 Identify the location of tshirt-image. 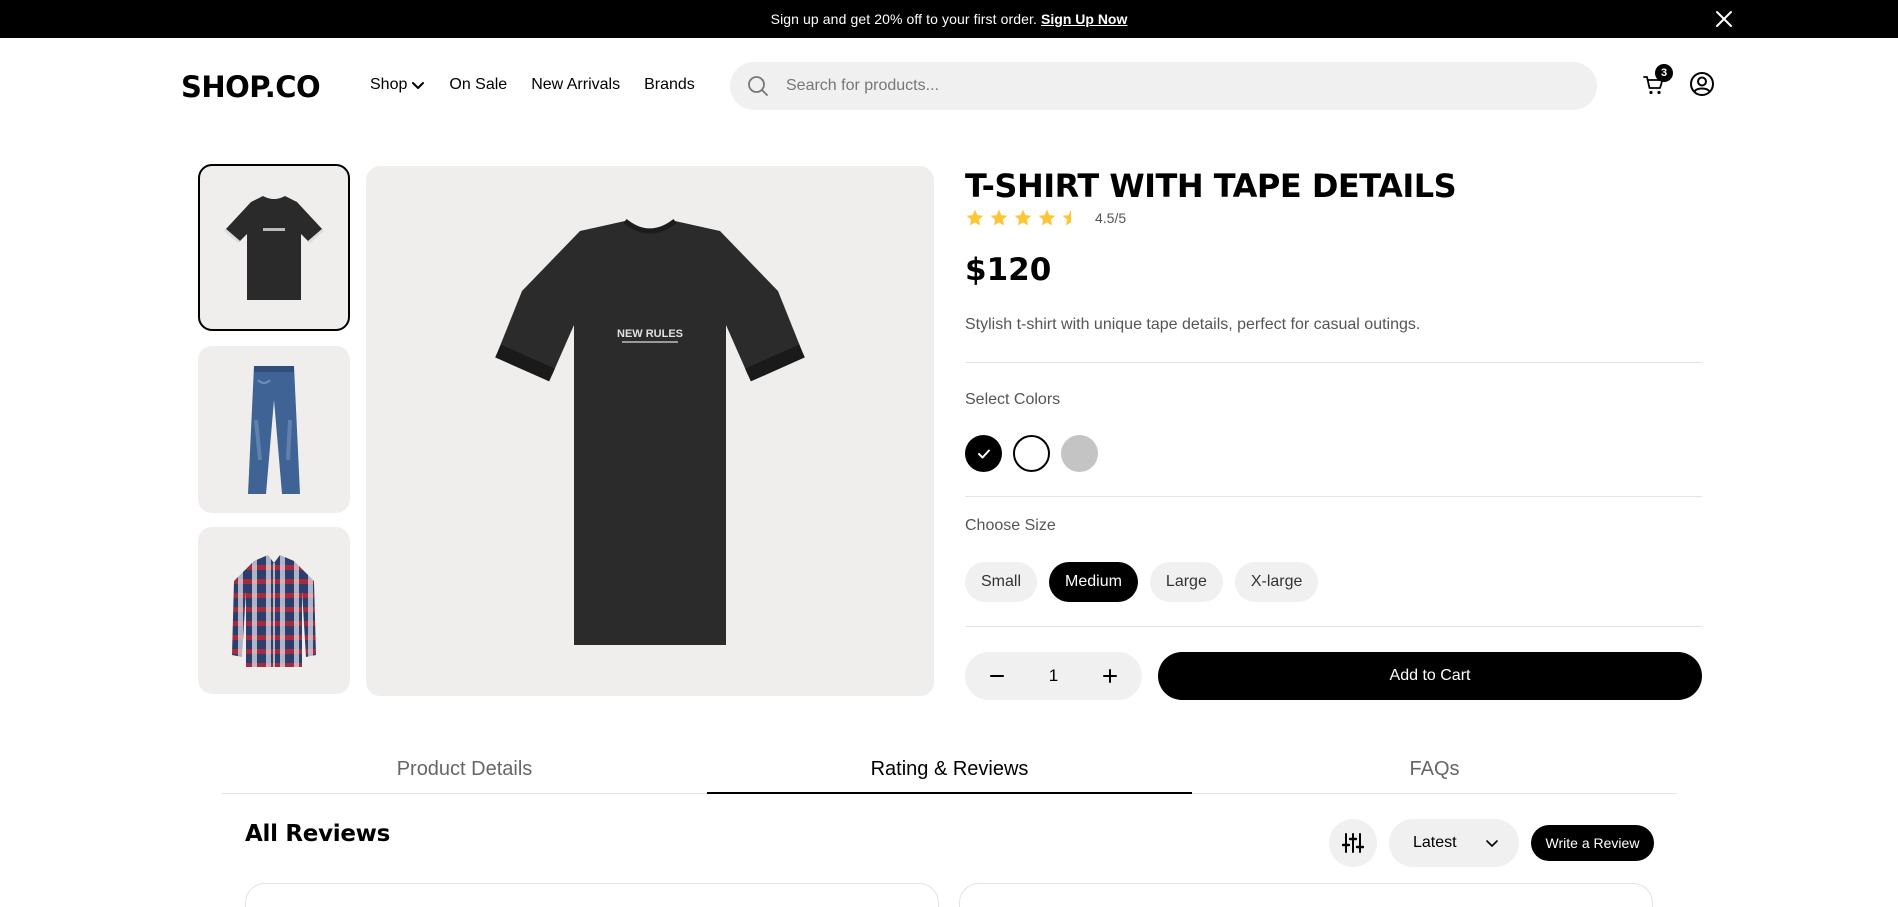
(274, 247).